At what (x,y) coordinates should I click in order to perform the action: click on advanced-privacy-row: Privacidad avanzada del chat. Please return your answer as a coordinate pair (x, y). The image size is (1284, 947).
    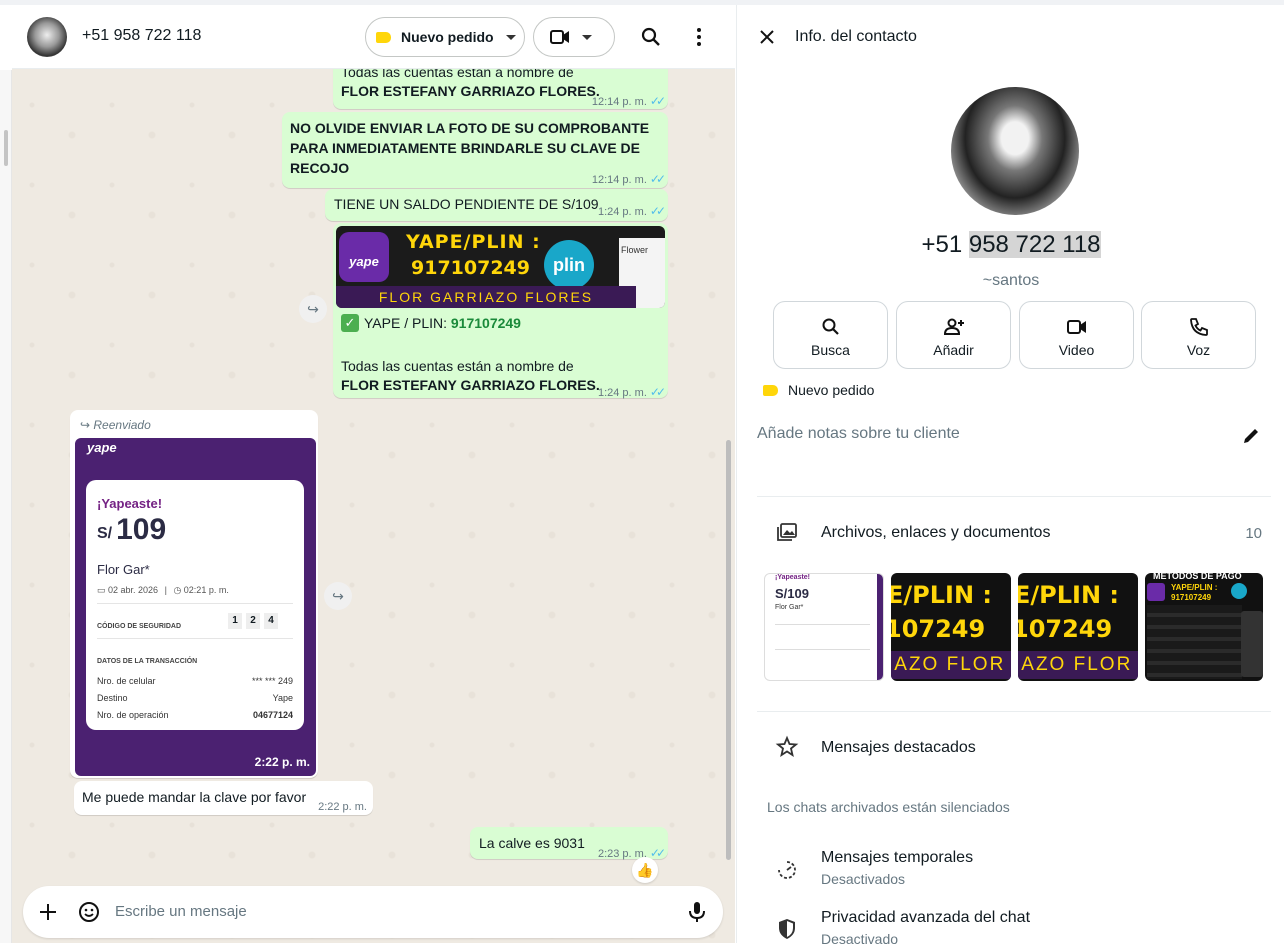
    Looking at the image, I should click on (925, 918).